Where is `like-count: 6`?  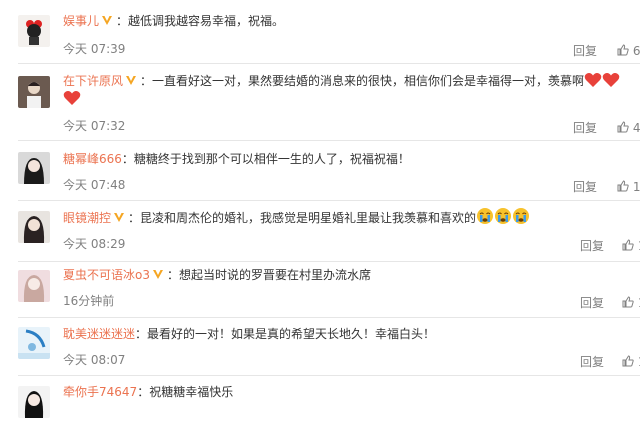 like-count: 6 is located at coordinates (636, 51).